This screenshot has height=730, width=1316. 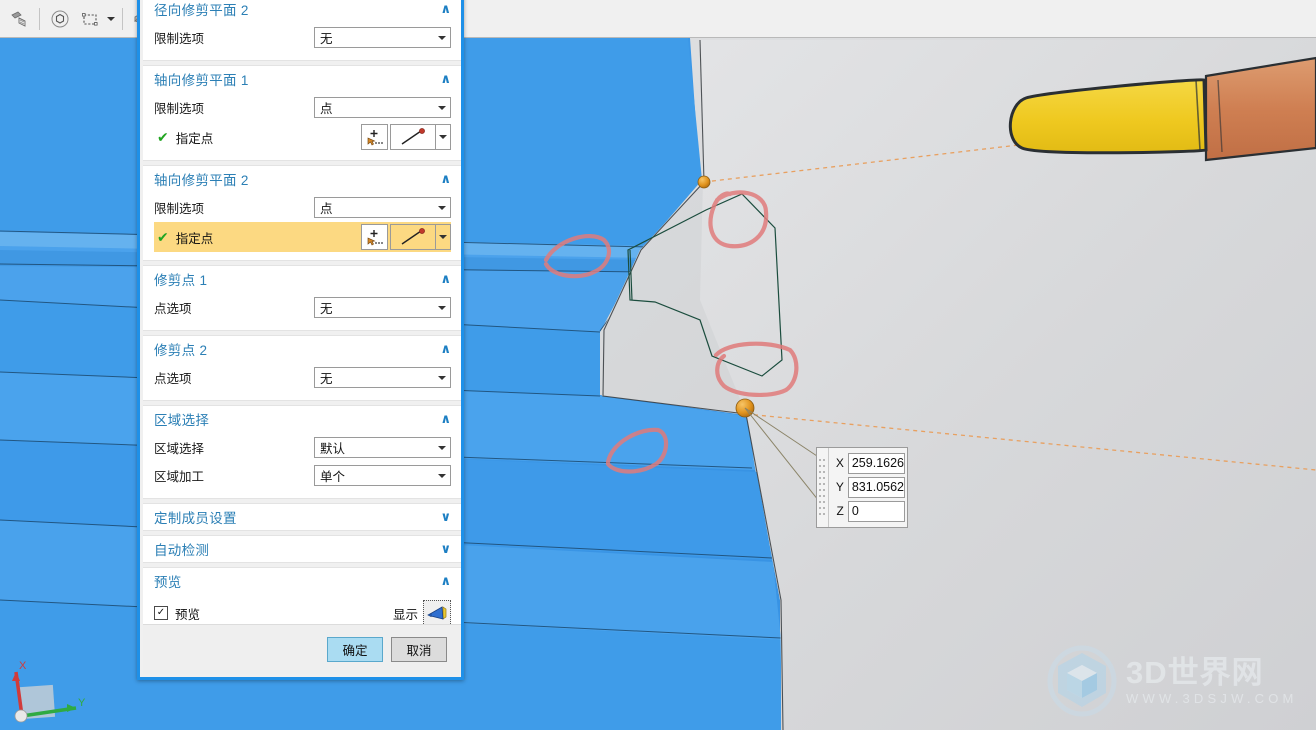 I want to click on svg-text: Y, so click(x=82, y=703).